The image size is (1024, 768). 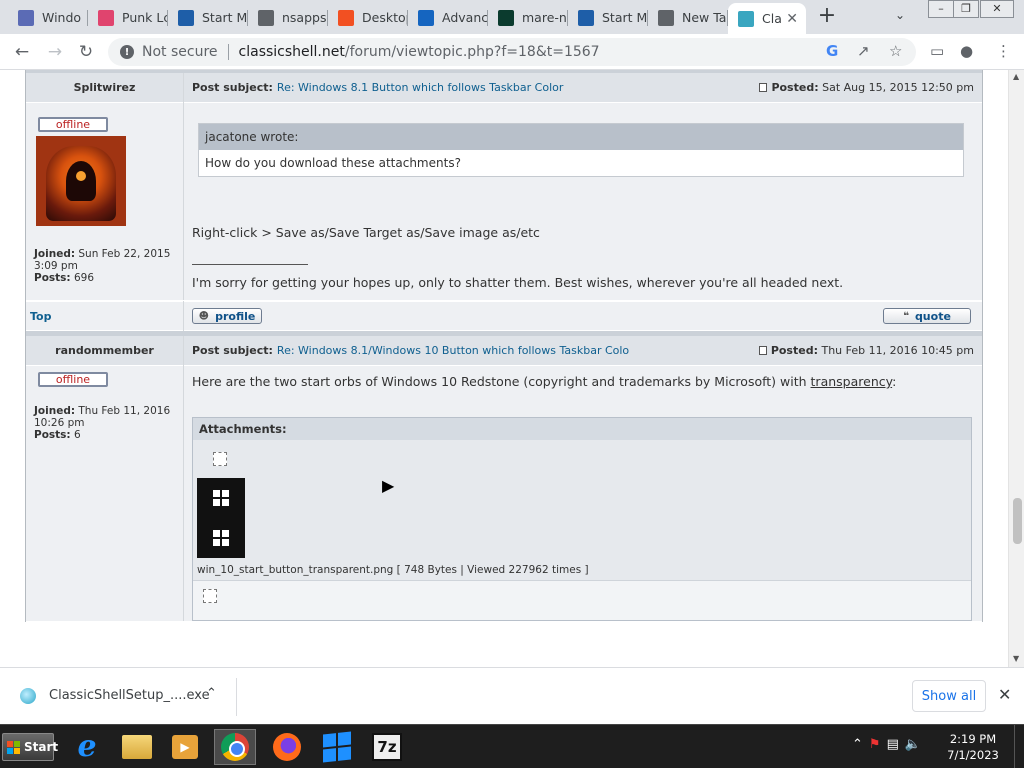 I want to click on posted-date: Sat Aug 15, 2015 12:50 pm, so click(x=898, y=87).